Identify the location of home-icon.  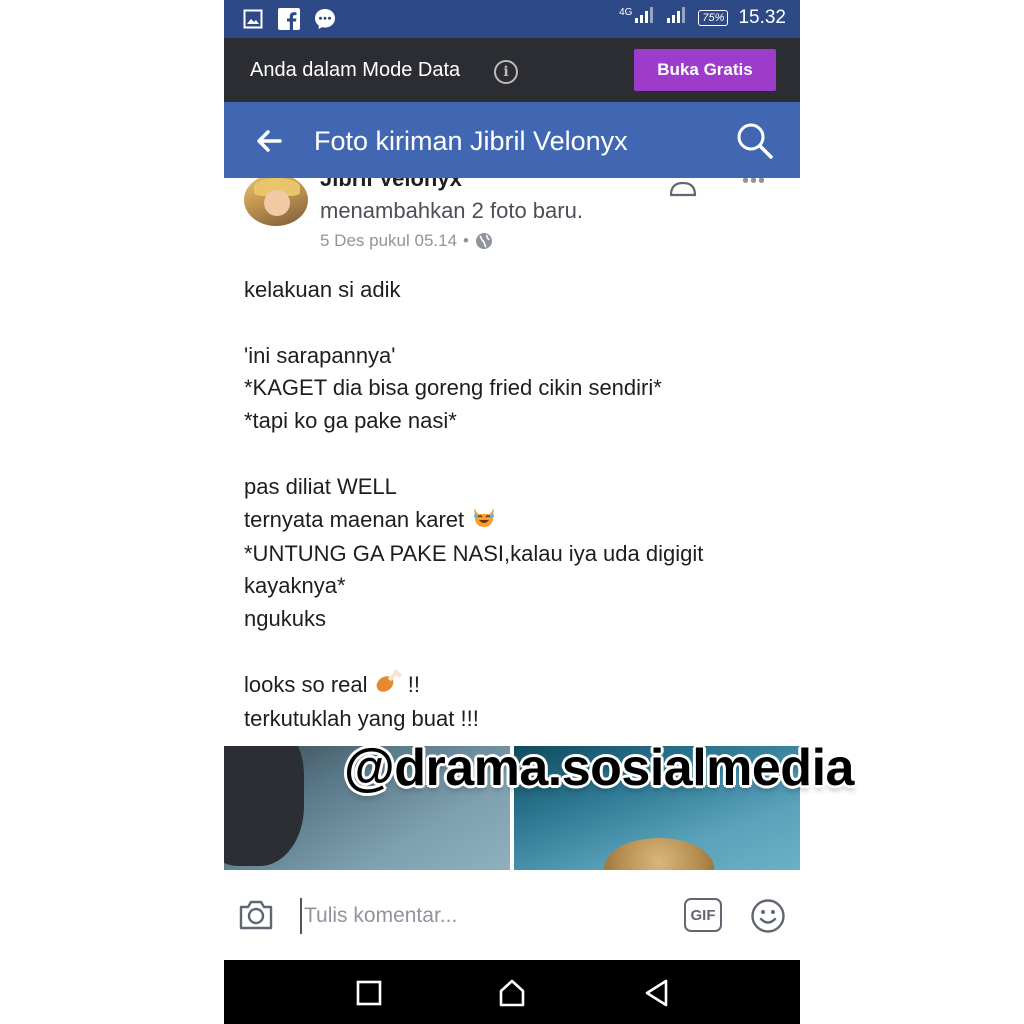
(512, 993).